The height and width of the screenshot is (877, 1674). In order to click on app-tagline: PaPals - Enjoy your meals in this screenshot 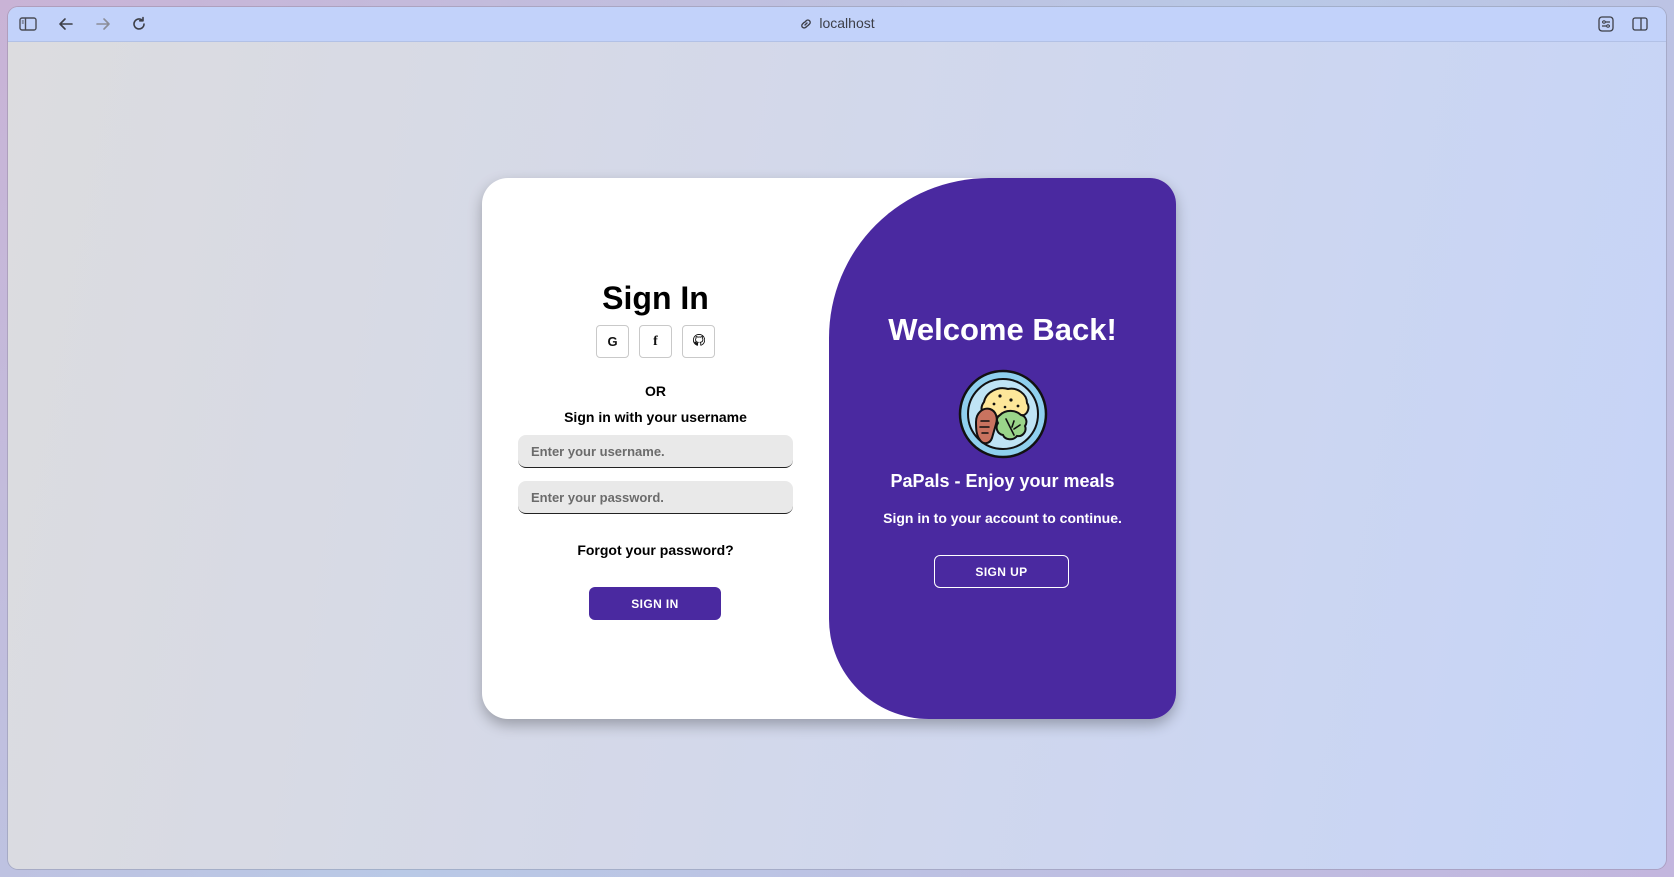, I will do `click(1002, 481)`.